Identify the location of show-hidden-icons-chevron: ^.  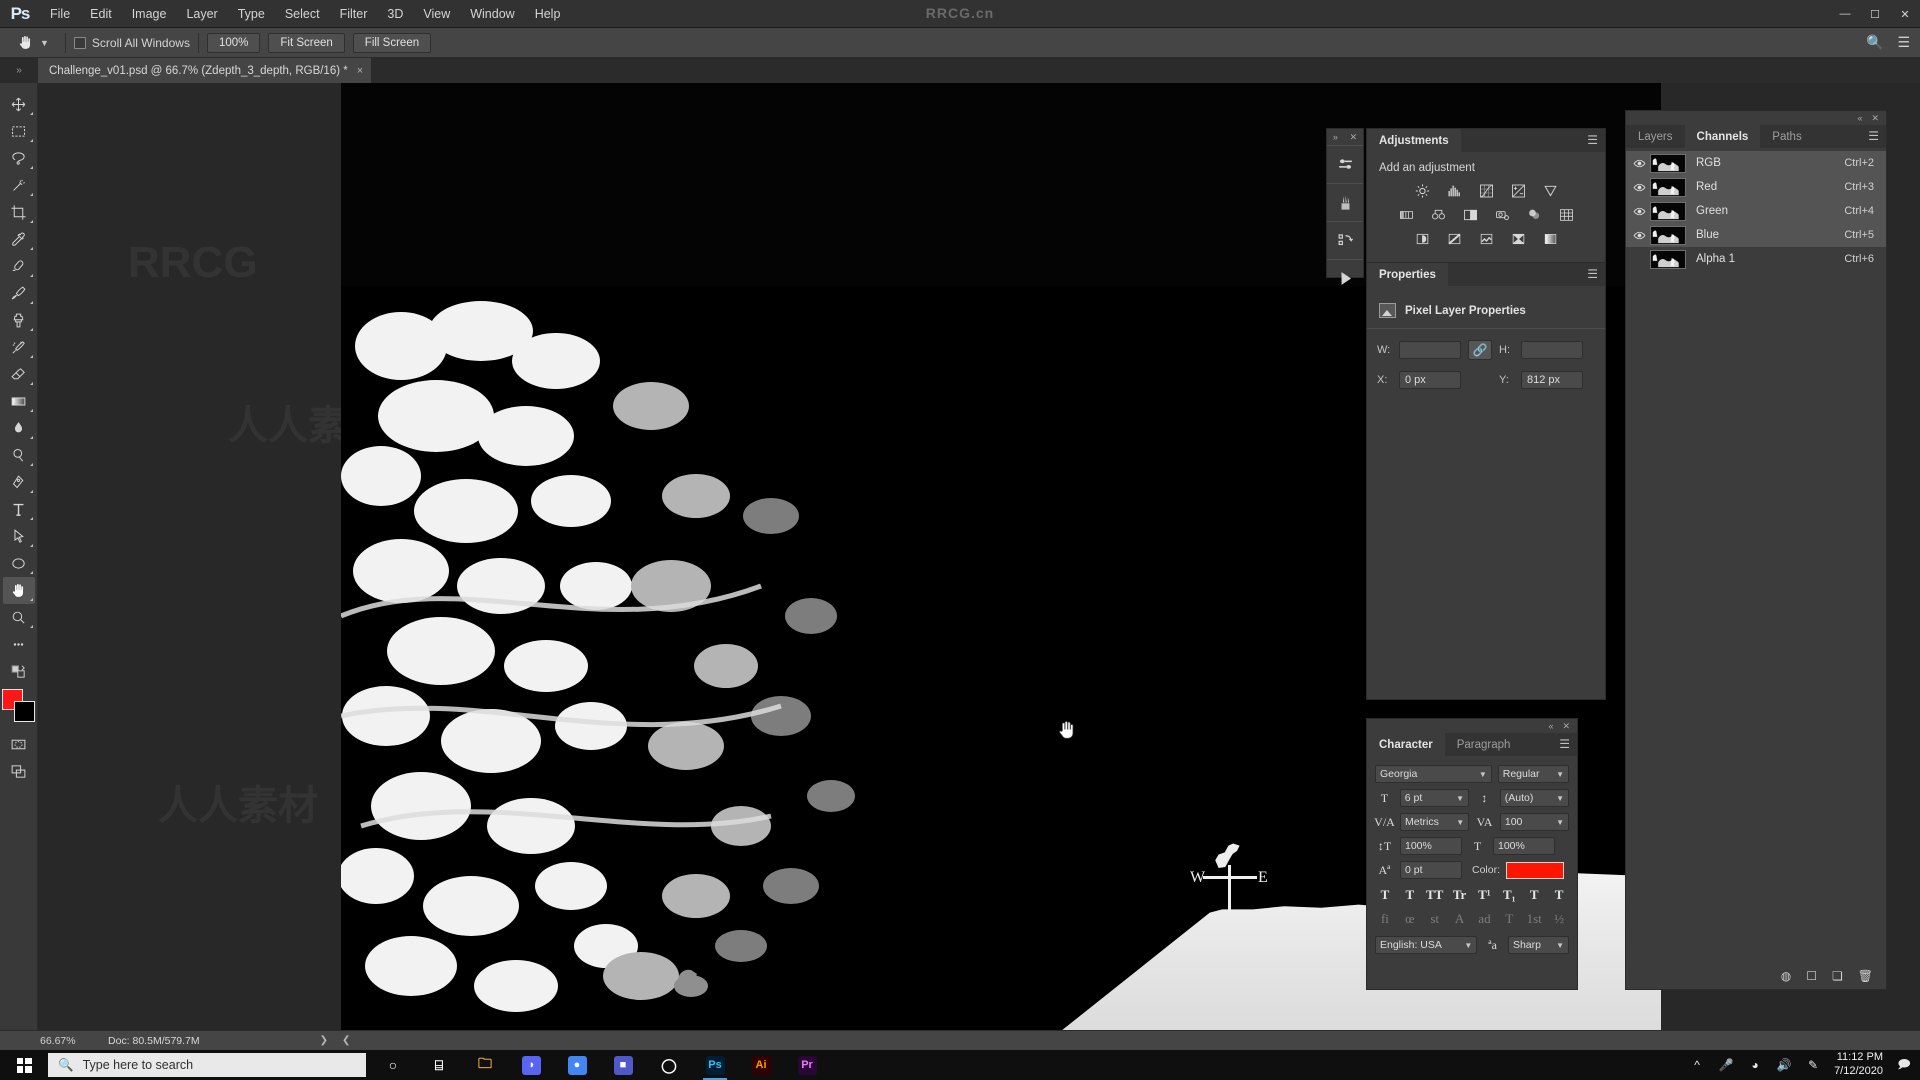
(1697, 1065).